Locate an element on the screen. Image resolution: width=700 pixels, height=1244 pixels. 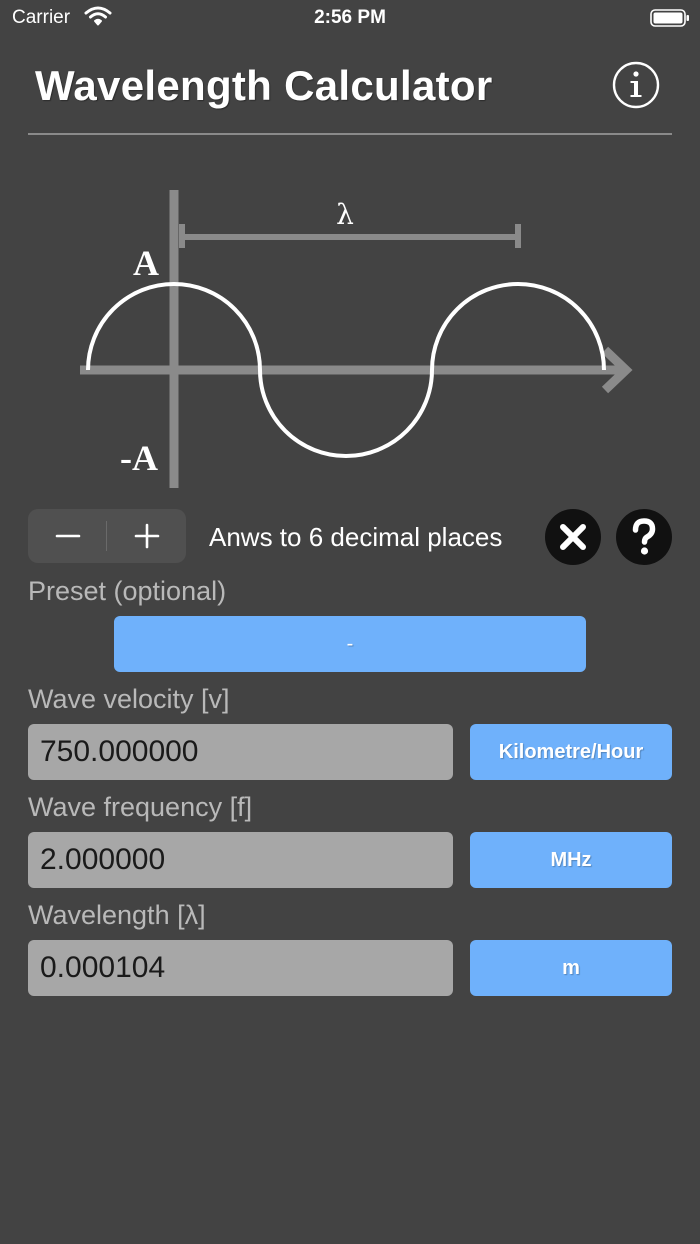
velocity-unit-button: Kilometre/Hour is located at coordinates (571, 752).